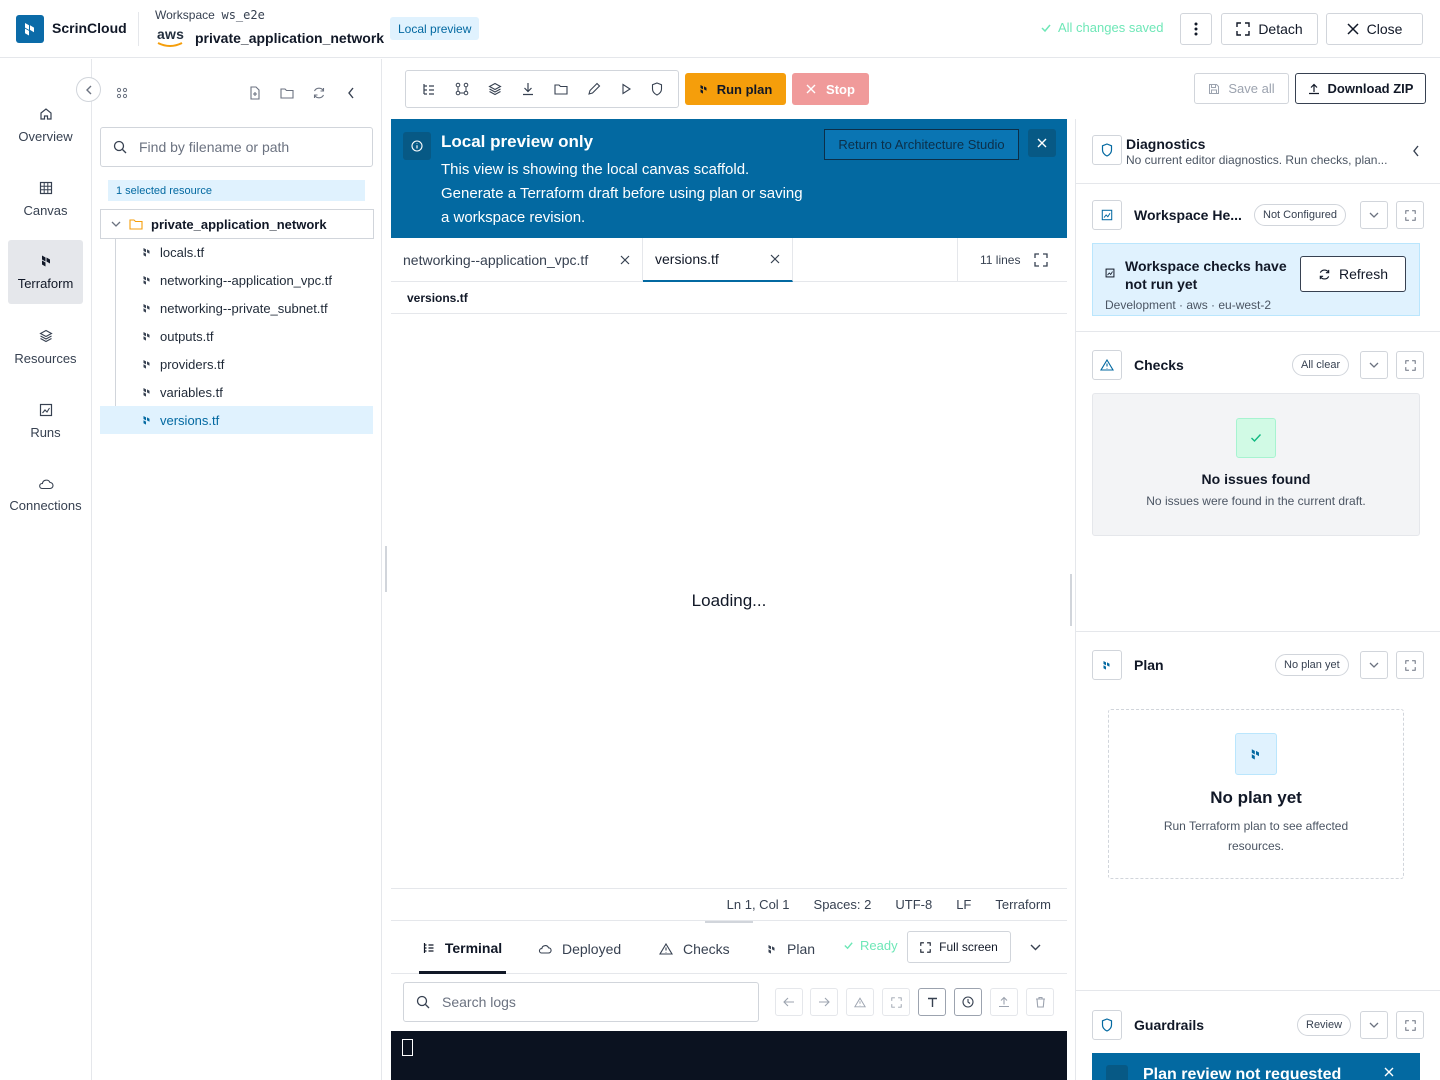 The height and width of the screenshot is (1080, 1440). What do you see at coordinates (236, 147) in the screenshot?
I see `file-search-input: Find by filename or path` at bounding box center [236, 147].